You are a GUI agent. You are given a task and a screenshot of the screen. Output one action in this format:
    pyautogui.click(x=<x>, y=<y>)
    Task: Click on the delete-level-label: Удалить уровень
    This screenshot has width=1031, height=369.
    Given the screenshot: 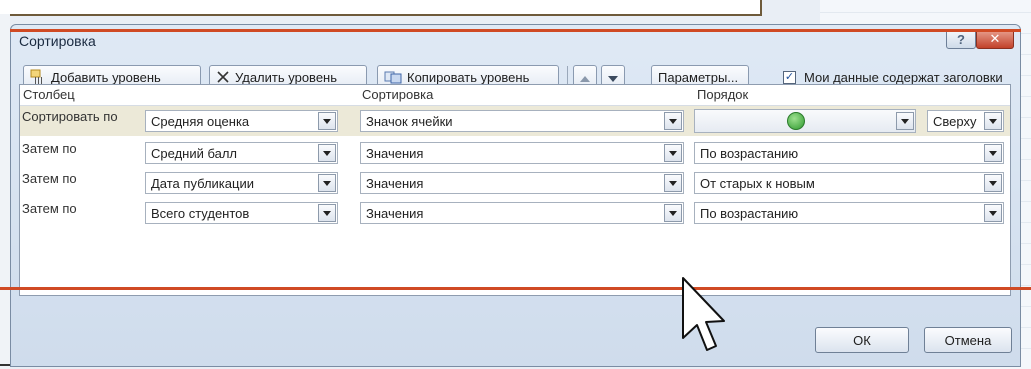 What is the action you would take?
    pyautogui.click(x=286, y=77)
    